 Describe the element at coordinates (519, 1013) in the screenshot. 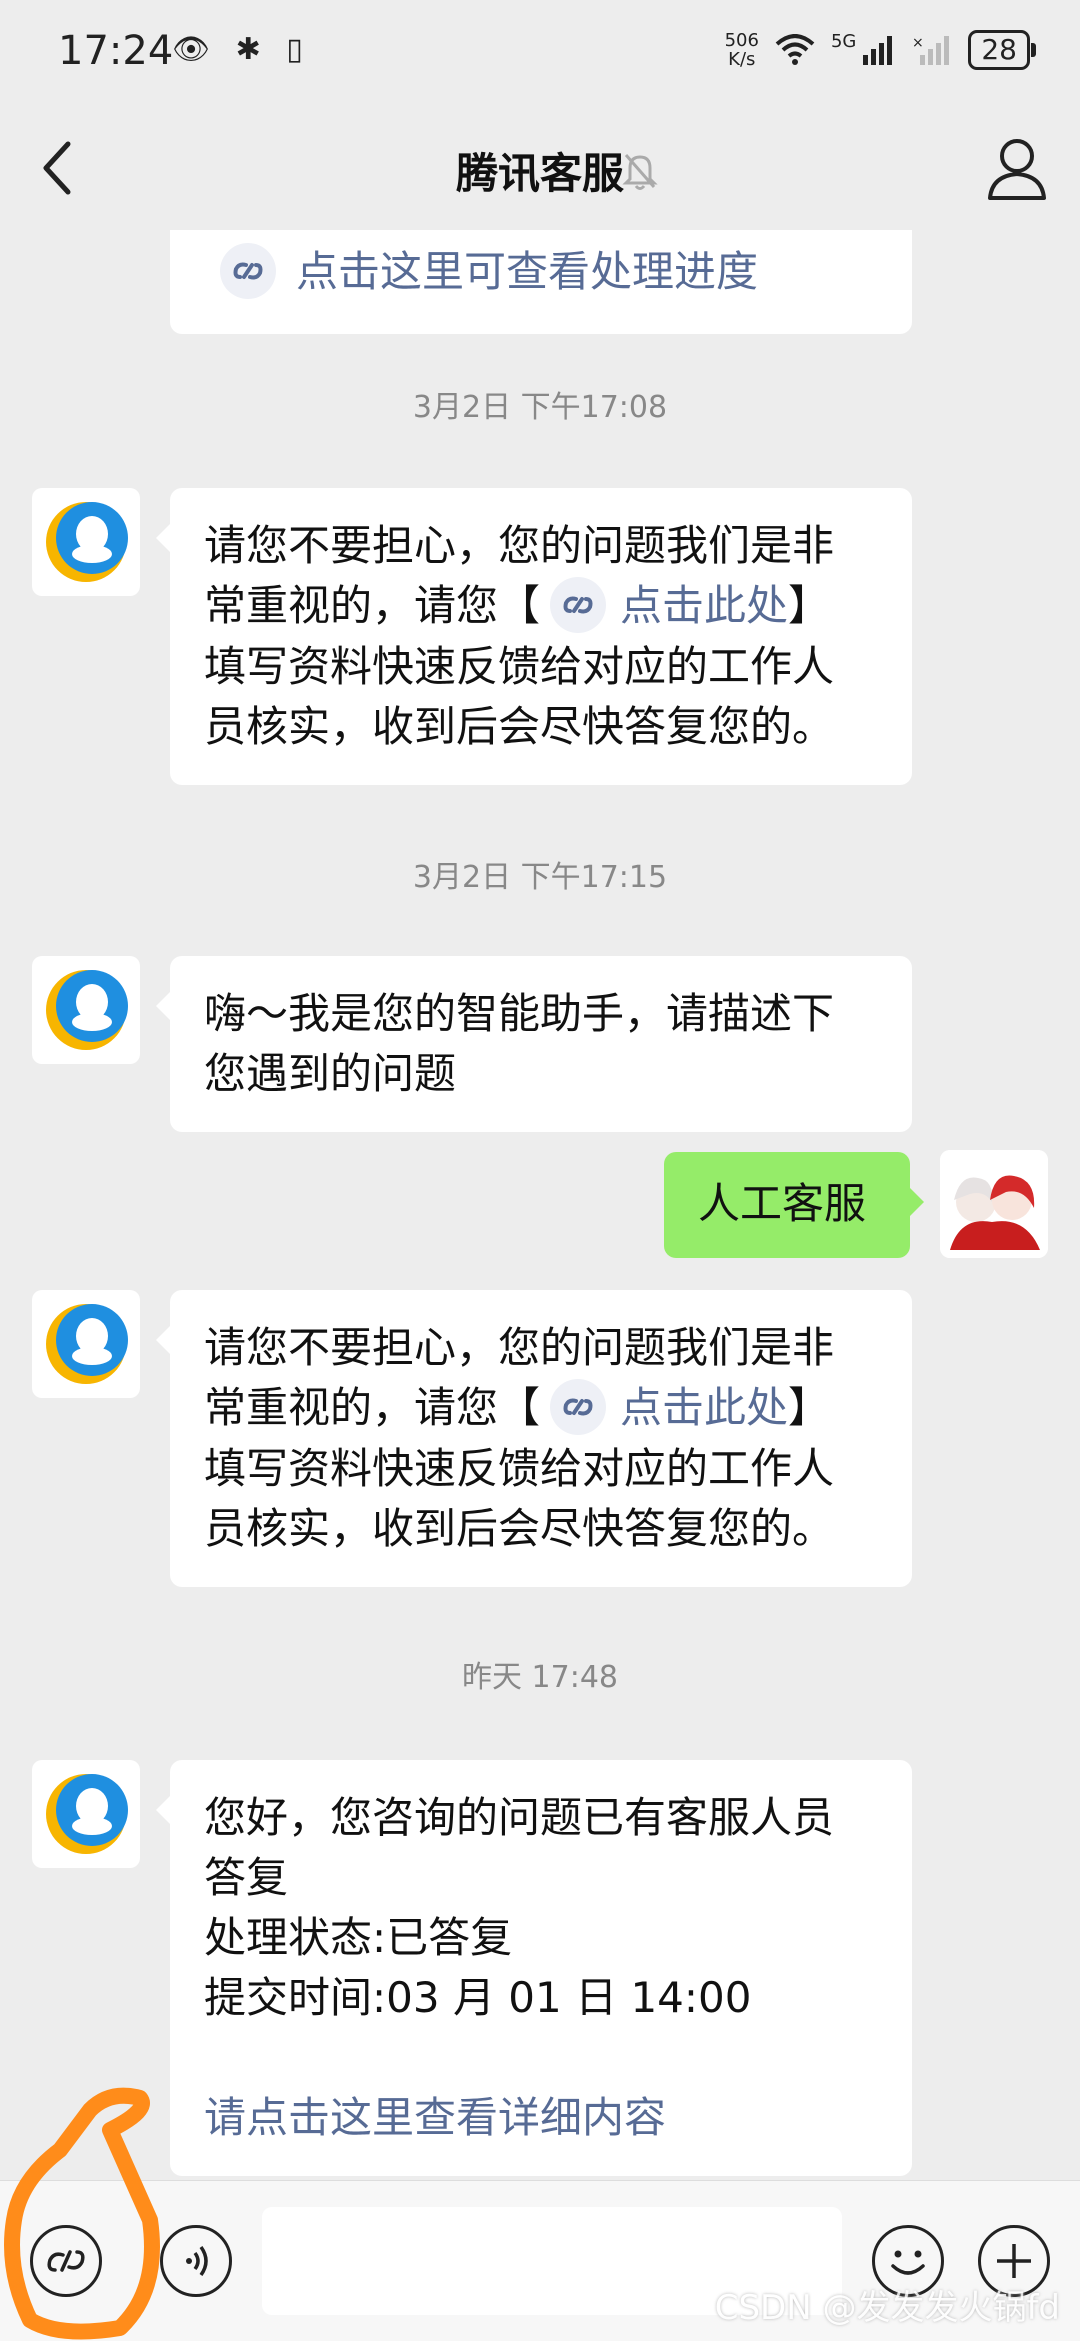

I see `message-line: 嗨～我是您的智能助手，请描述下` at that location.